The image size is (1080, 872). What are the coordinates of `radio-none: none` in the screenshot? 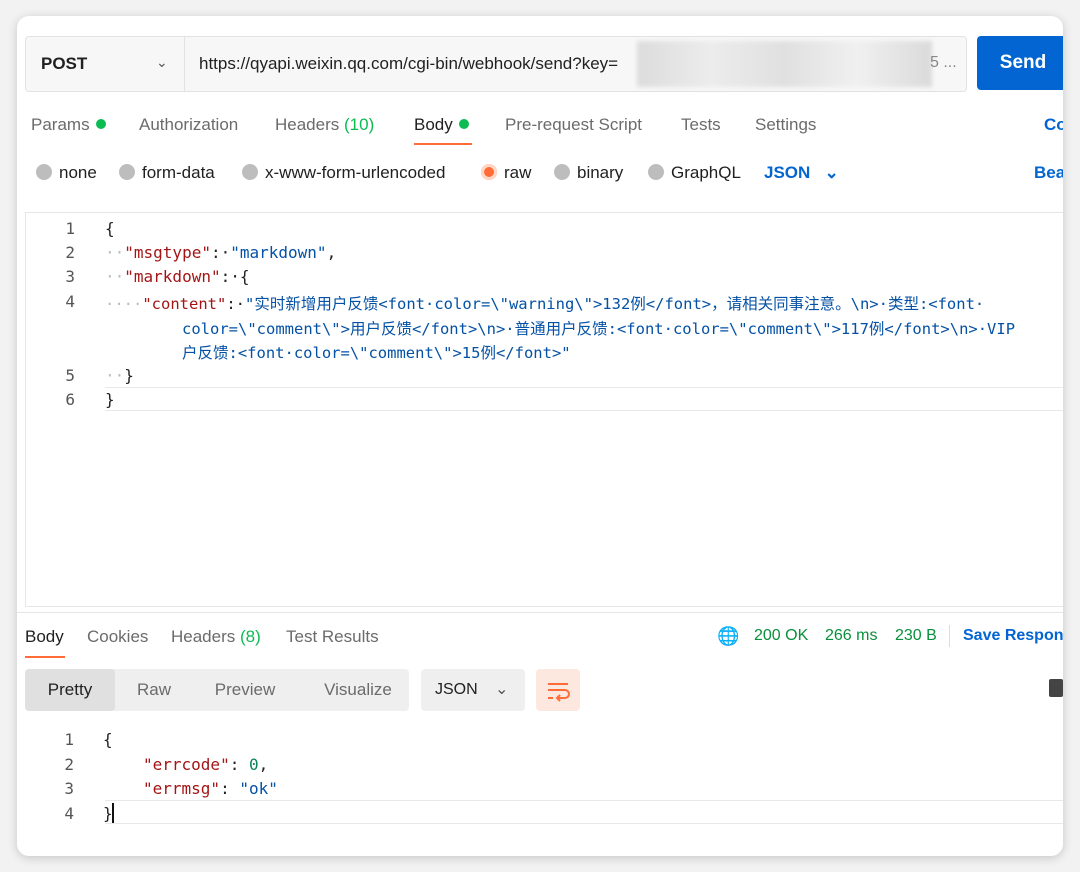 It's located at (66, 173).